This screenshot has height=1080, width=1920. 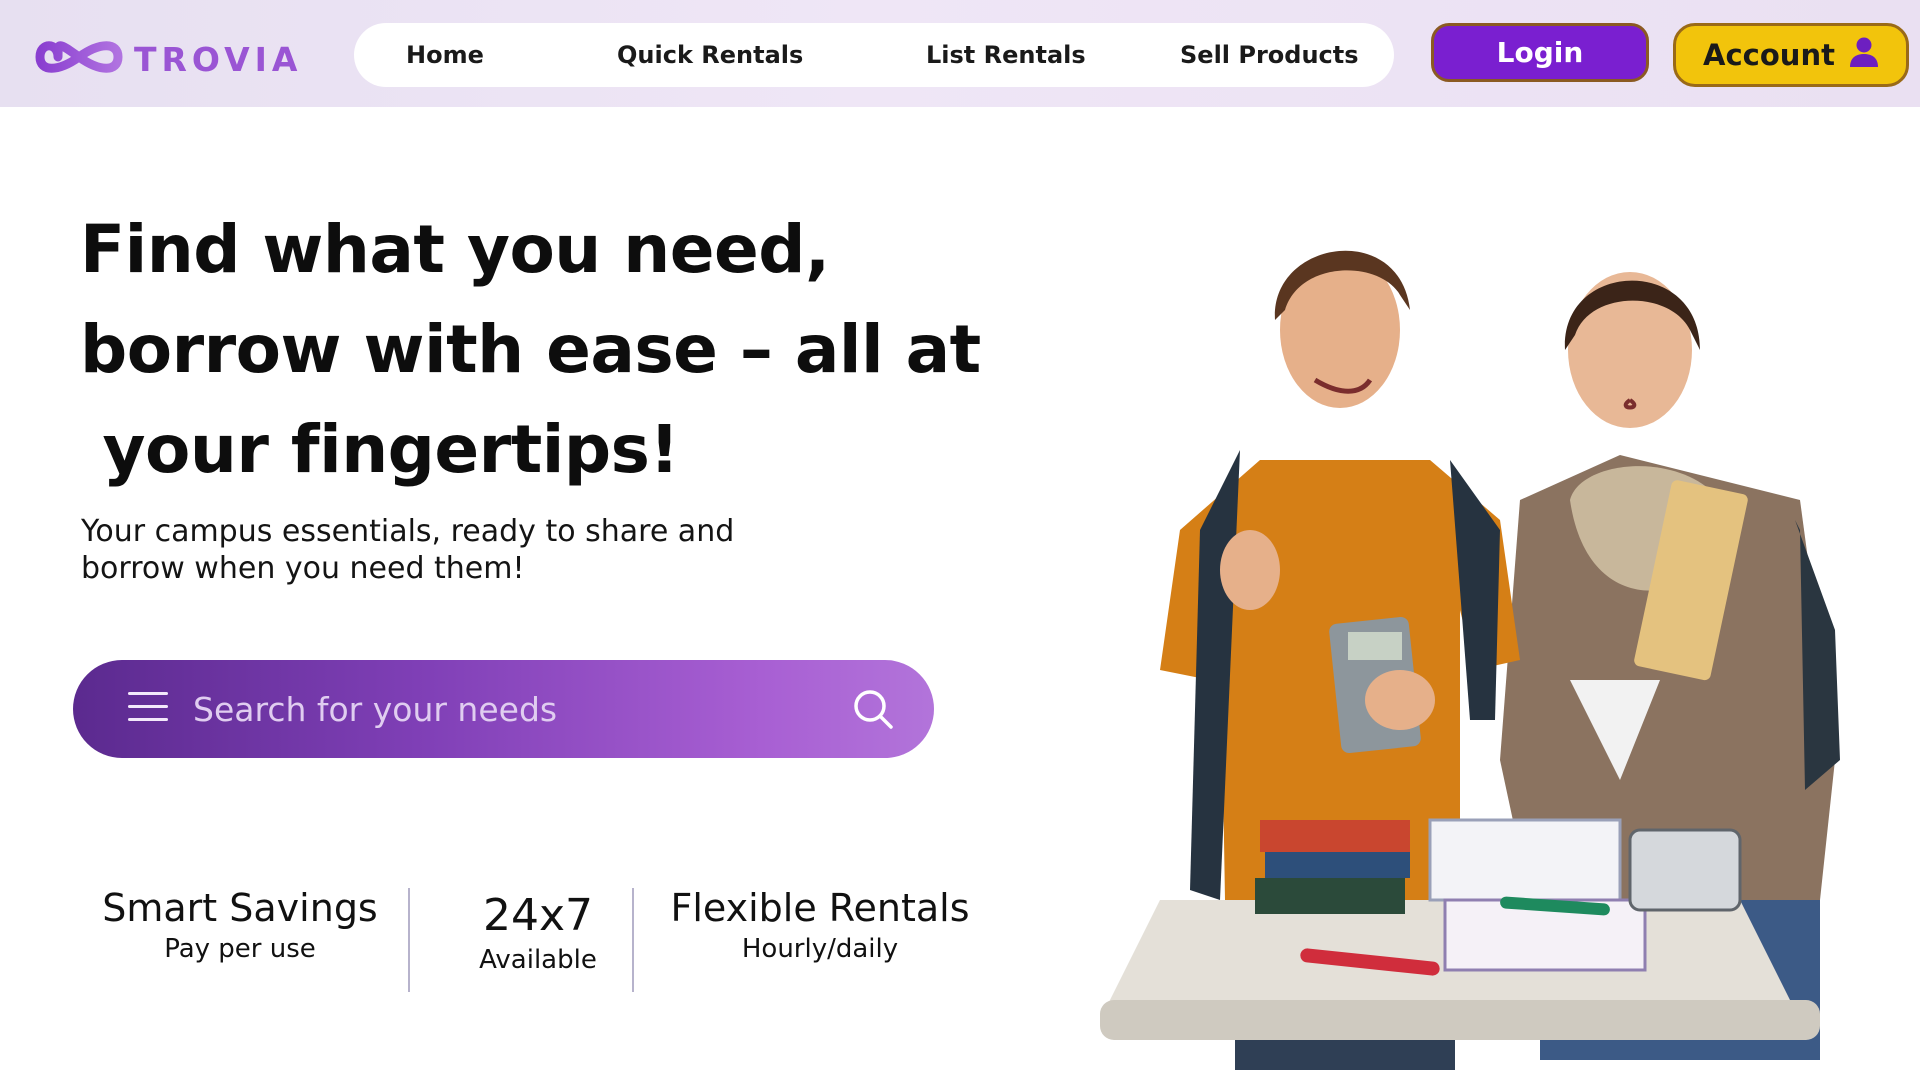 I want to click on hero-subline-line: borrow when you need them!, so click(x=303, y=568).